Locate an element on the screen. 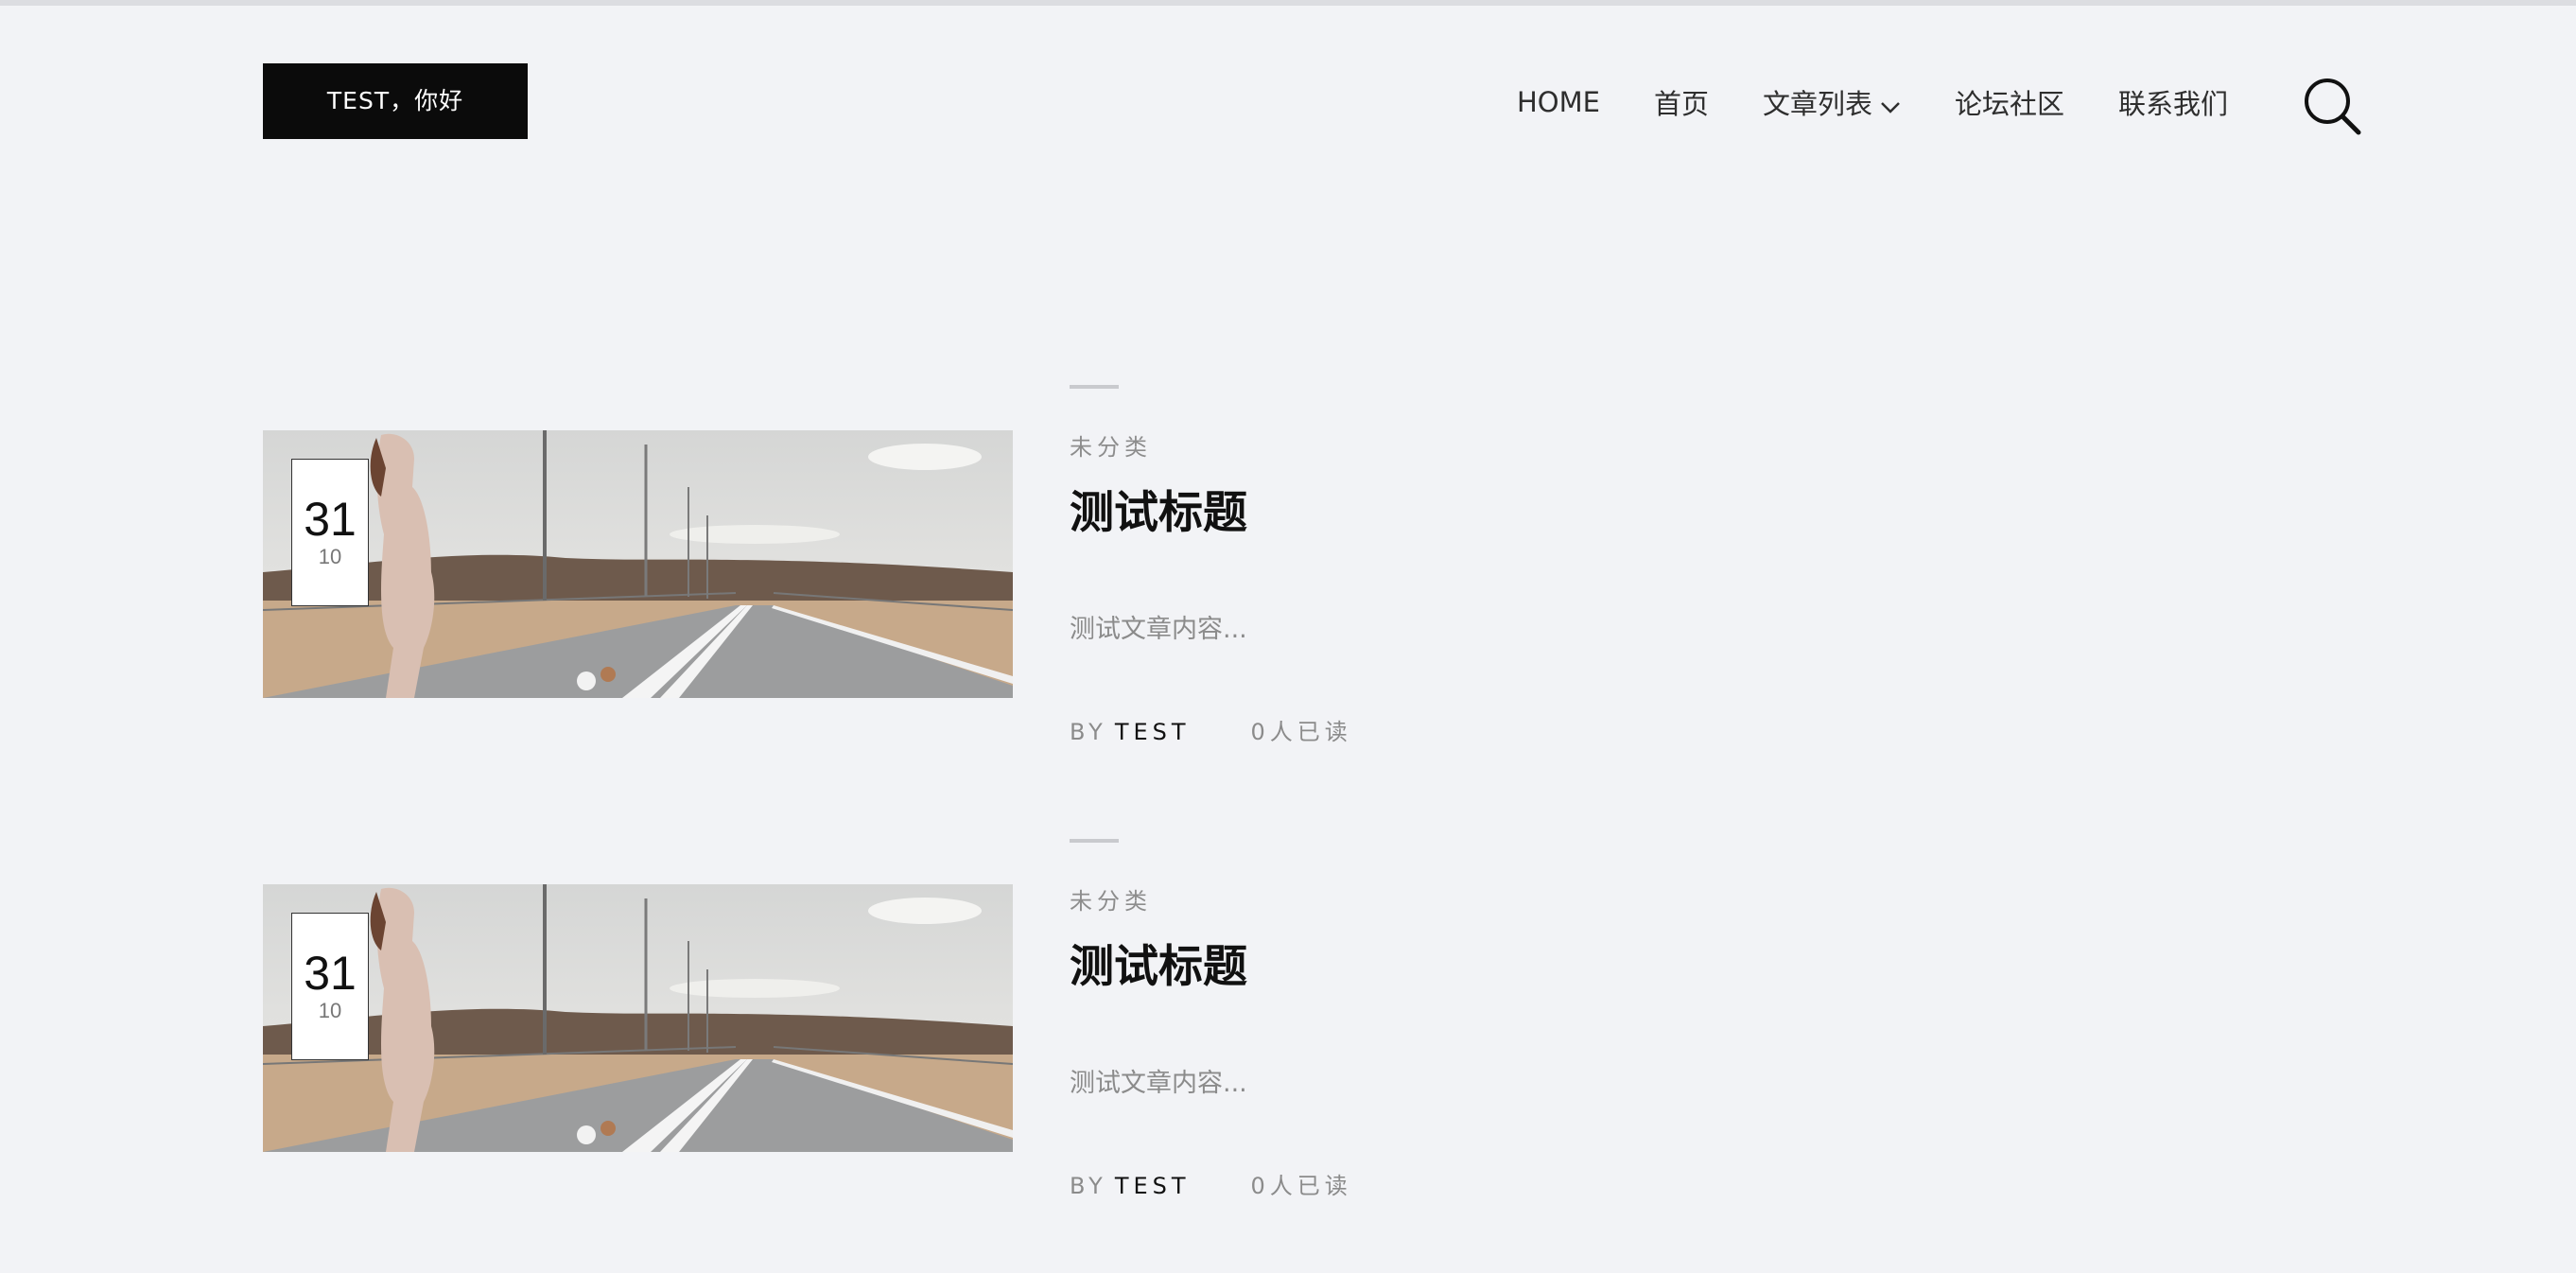 This screenshot has width=2576, height=1273. main-nav: HOME 首页 文章列表 论坛社区 联系我们 is located at coordinates (1899, 102).